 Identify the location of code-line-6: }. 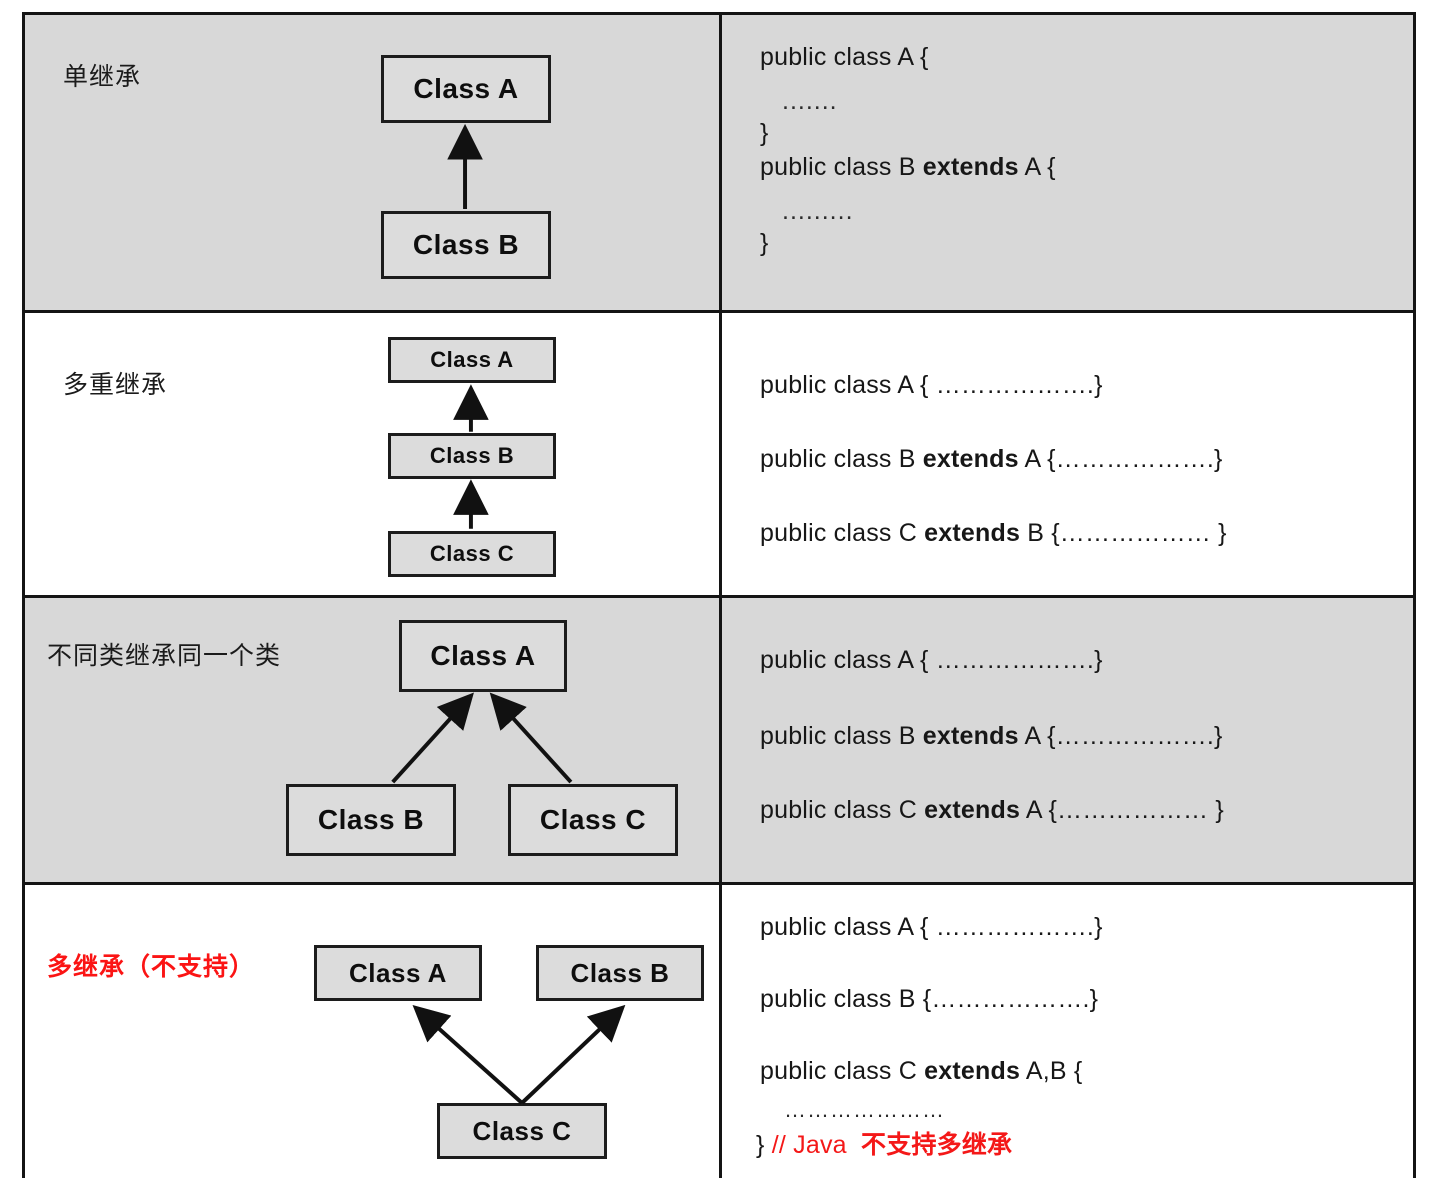
(764, 243).